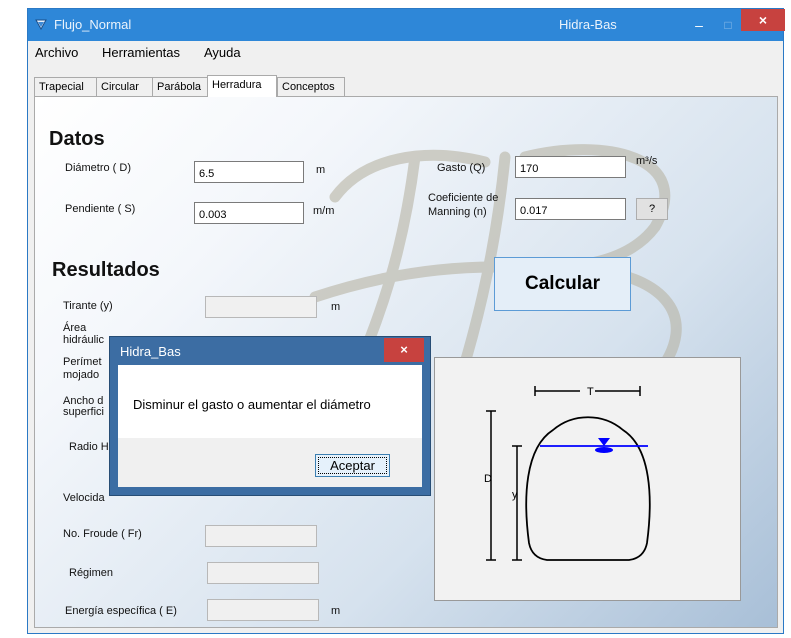 The width and height of the screenshot is (791, 638). What do you see at coordinates (570, 209) in the screenshot?
I see `manning-input` at bounding box center [570, 209].